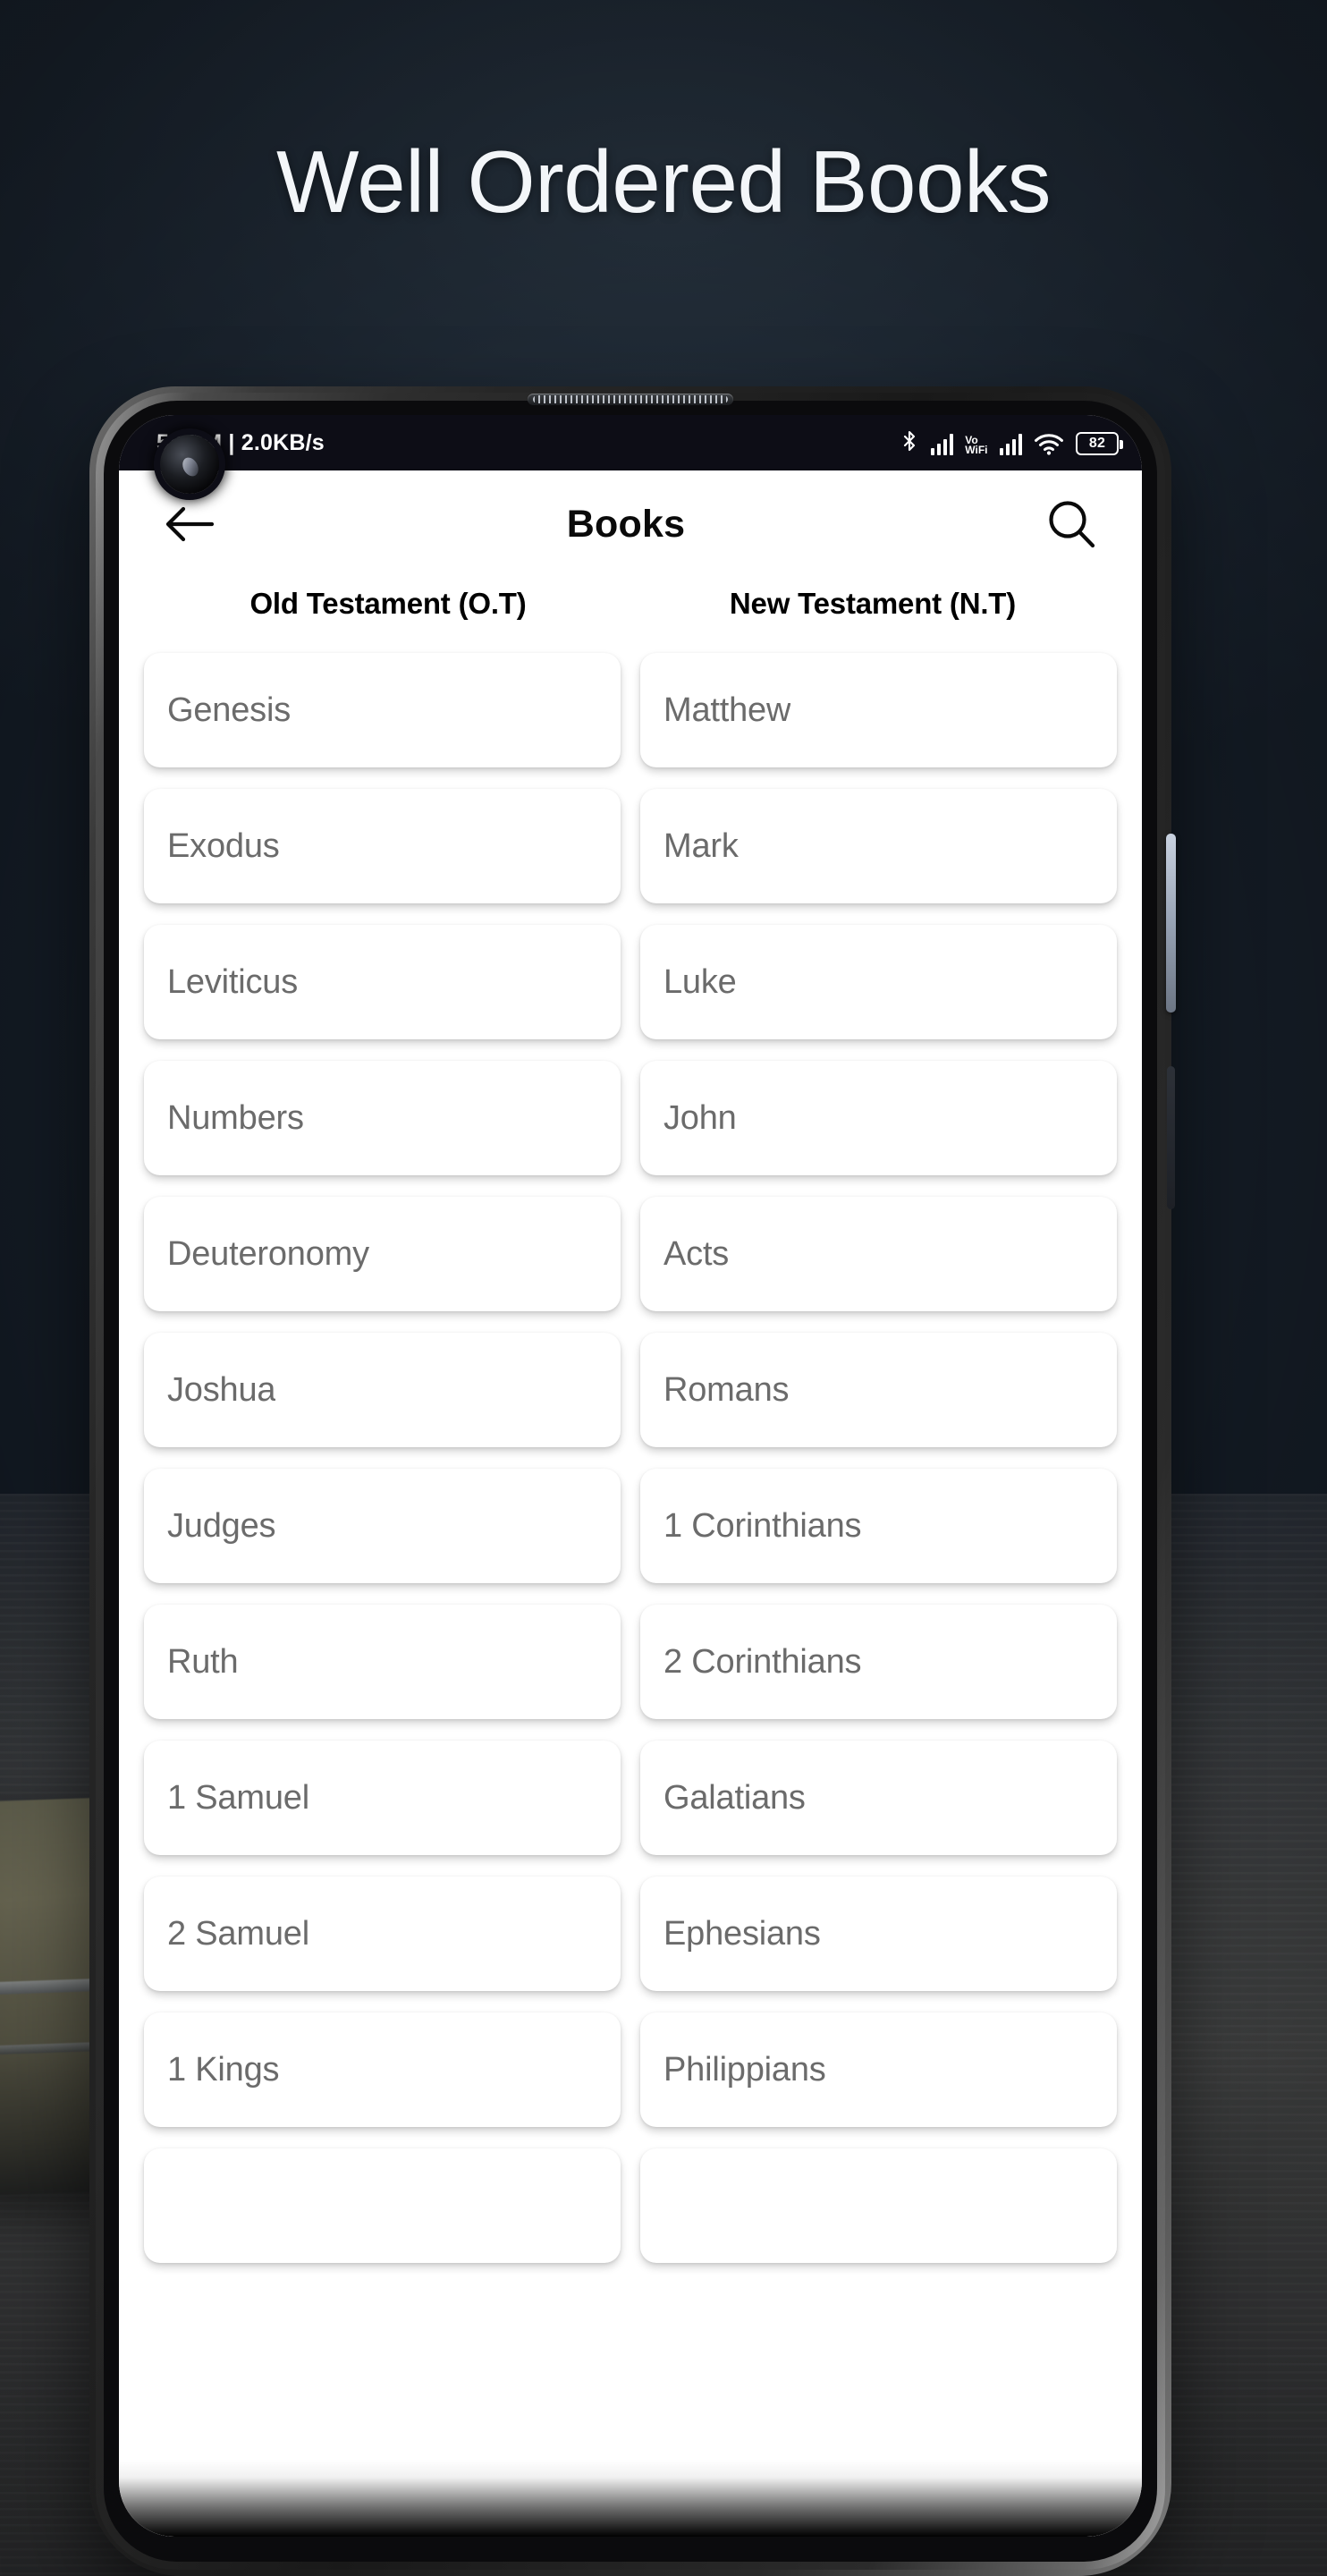 The image size is (1327, 2576). What do you see at coordinates (221, 1389) in the screenshot?
I see `book-name-label: Joshua` at bounding box center [221, 1389].